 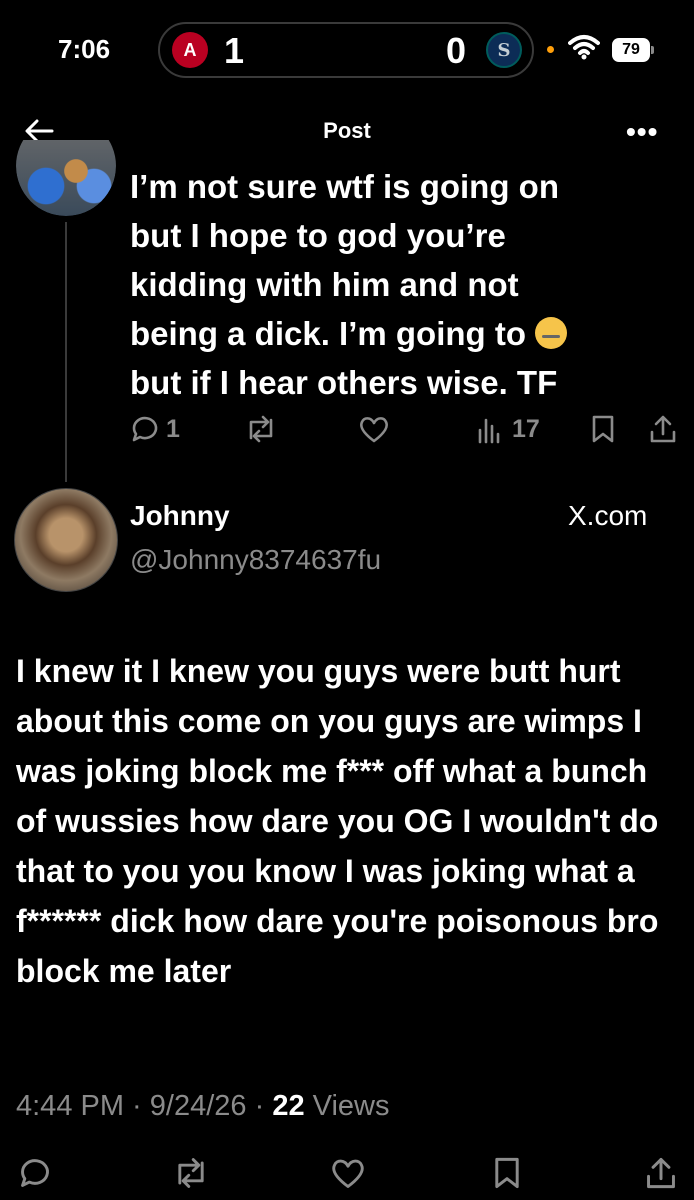 I want to click on tweet-time: 4:44 PM, so click(x=70, y=1106).